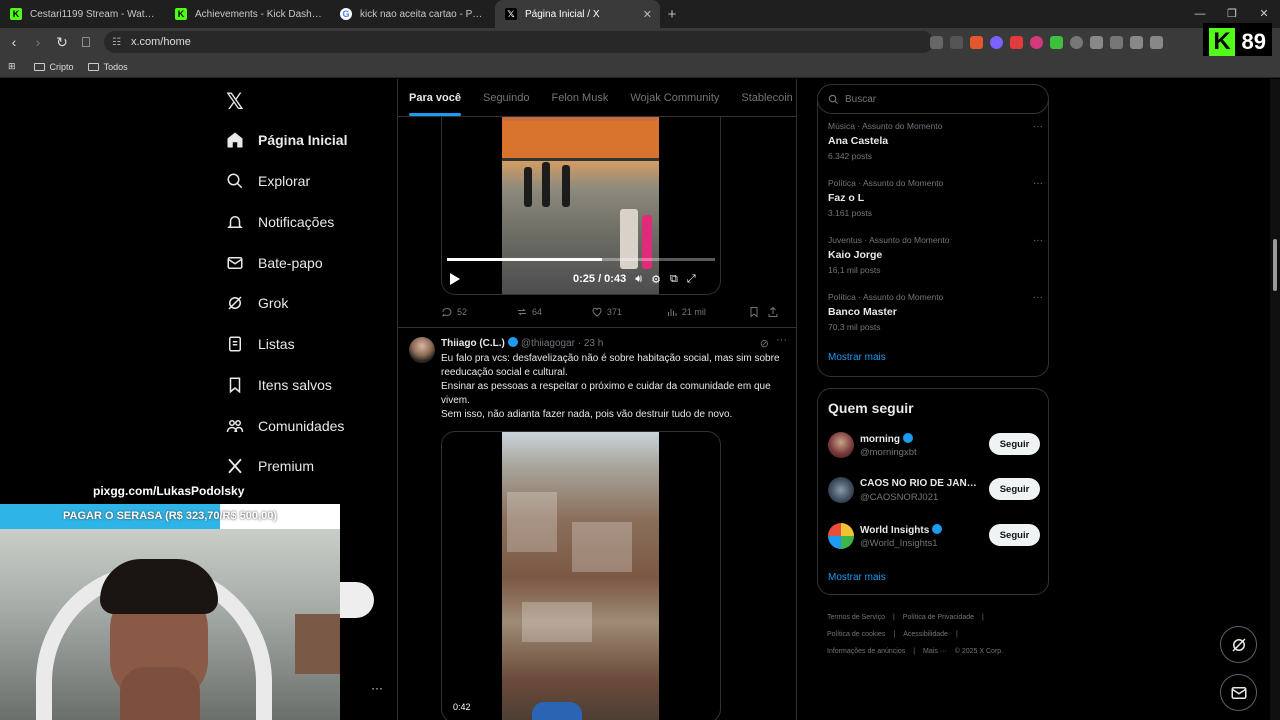 The width and height of the screenshot is (1280, 720). What do you see at coordinates (776, 312) in the screenshot?
I see `share-post-button` at bounding box center [776, 312].